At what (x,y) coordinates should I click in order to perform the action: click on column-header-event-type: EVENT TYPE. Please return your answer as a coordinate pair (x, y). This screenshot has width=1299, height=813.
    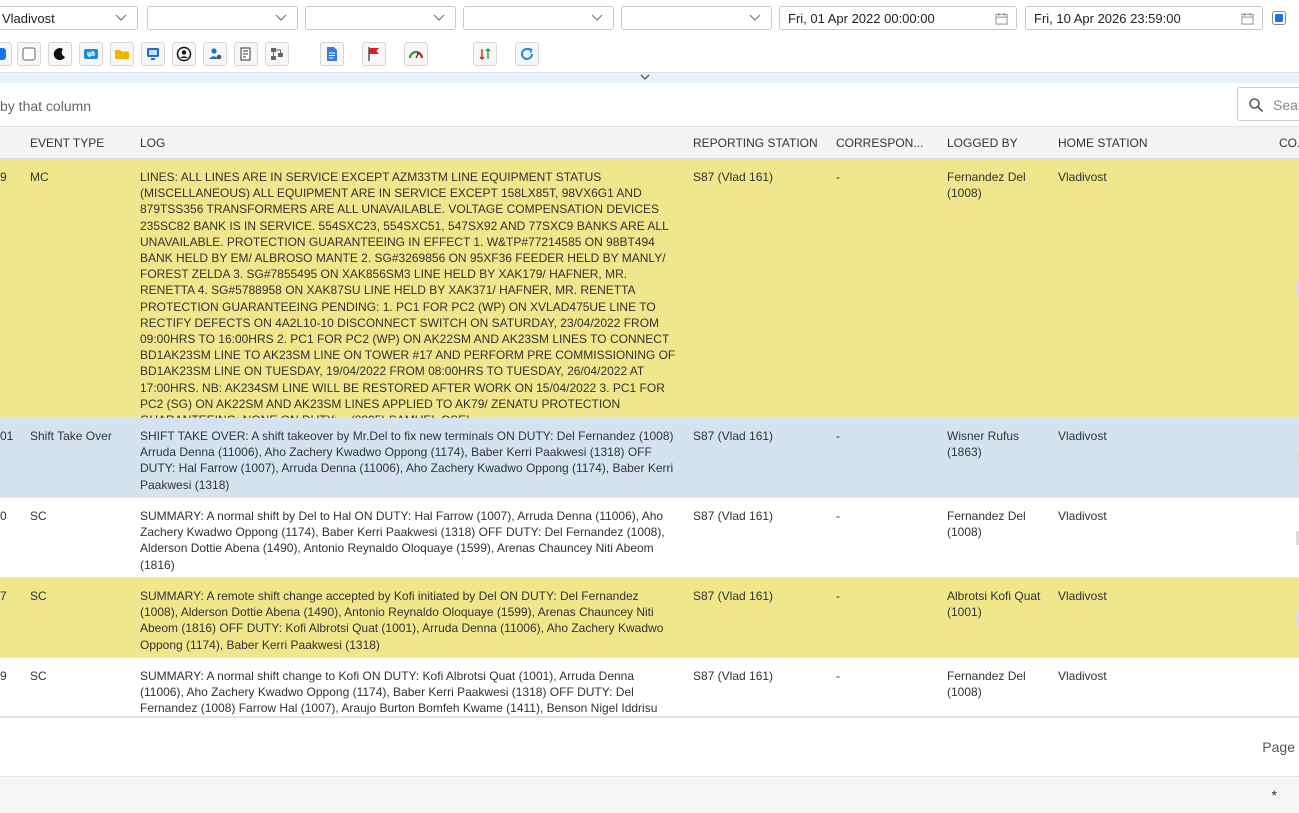
    Looking at the image, I should click on (67, 143).